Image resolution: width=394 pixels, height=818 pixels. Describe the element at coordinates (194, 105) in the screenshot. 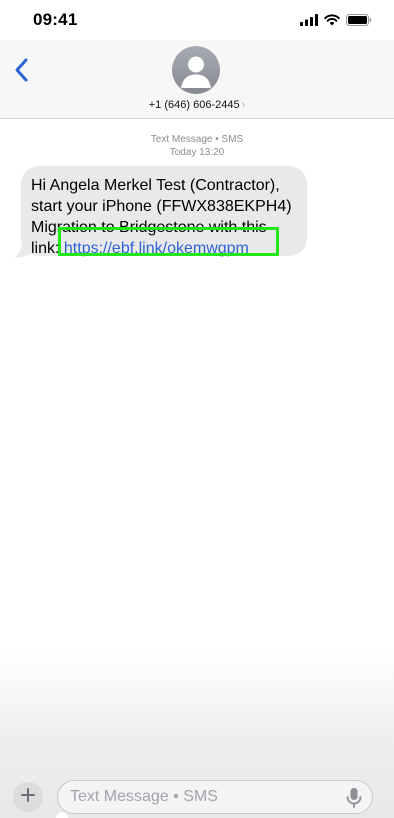

I see `contact-number-label: +1 (646) 606-2445` at that location.